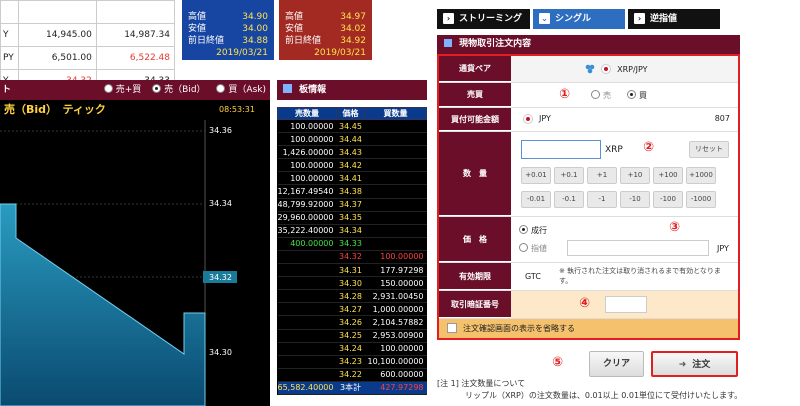 The image size is (800, 406). I want to click on xrp-icon, so click(590, 69).